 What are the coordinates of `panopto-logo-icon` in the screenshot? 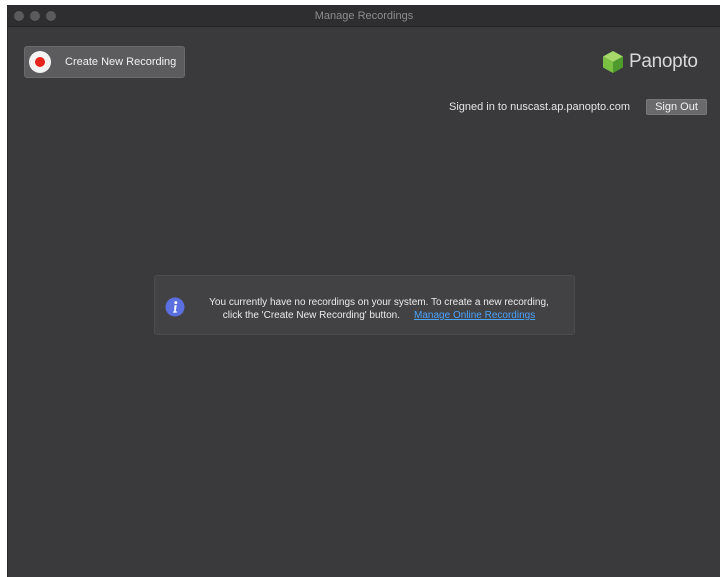 It's located at (613, 62).